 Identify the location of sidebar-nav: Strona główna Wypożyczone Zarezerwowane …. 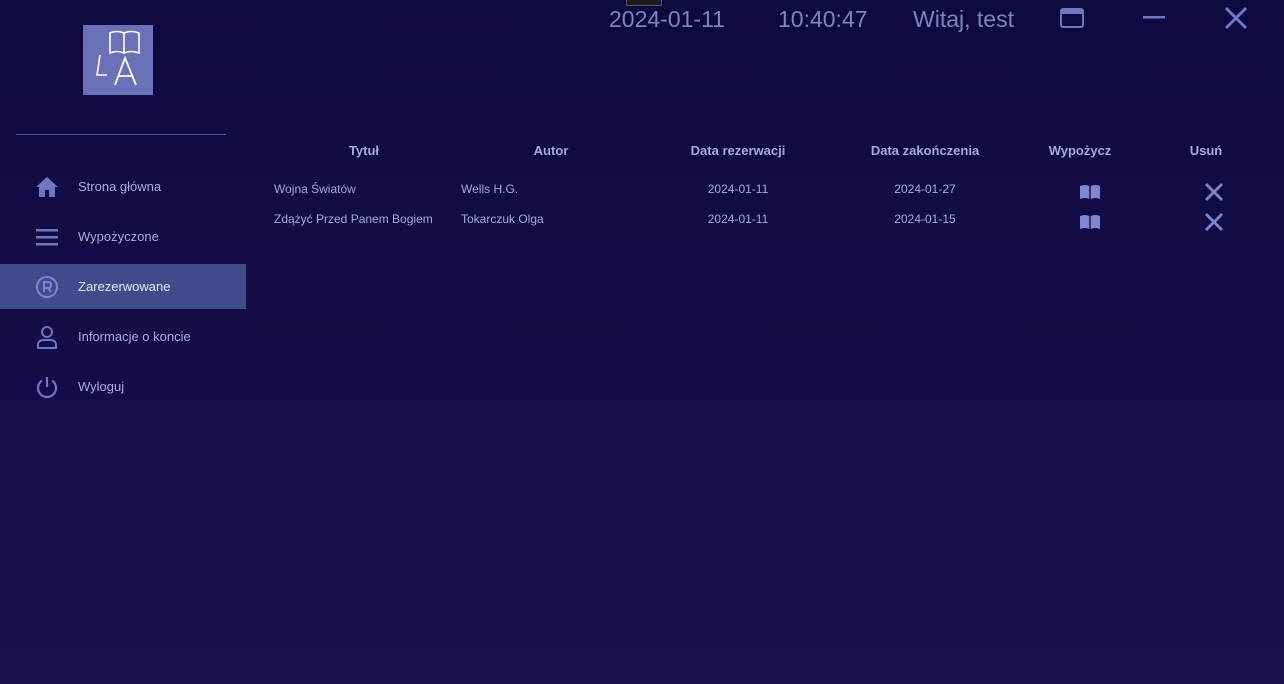
(123, 289).